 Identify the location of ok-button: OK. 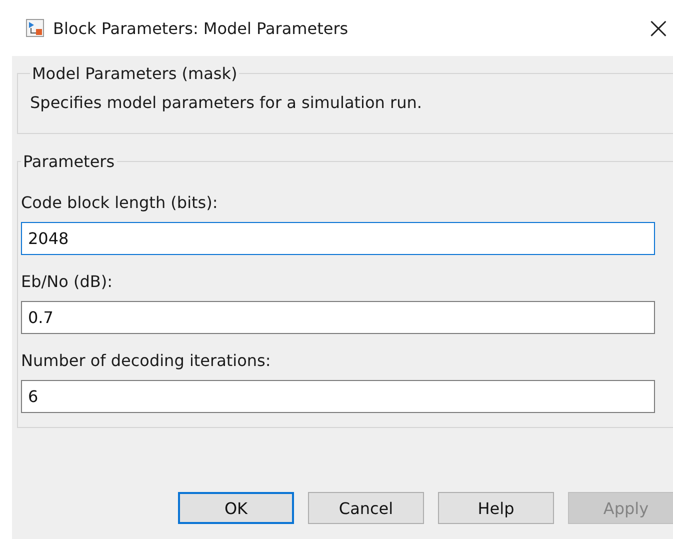
(236, 508).